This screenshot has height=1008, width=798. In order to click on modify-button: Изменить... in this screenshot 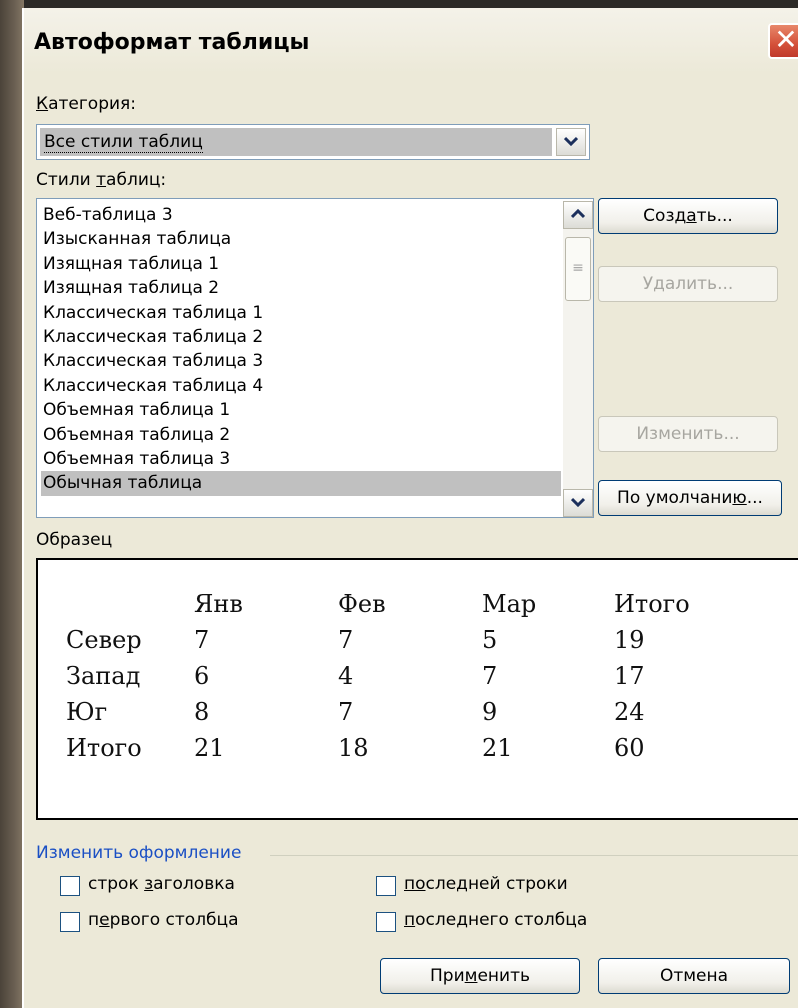, I will do `click(688, 434)`.